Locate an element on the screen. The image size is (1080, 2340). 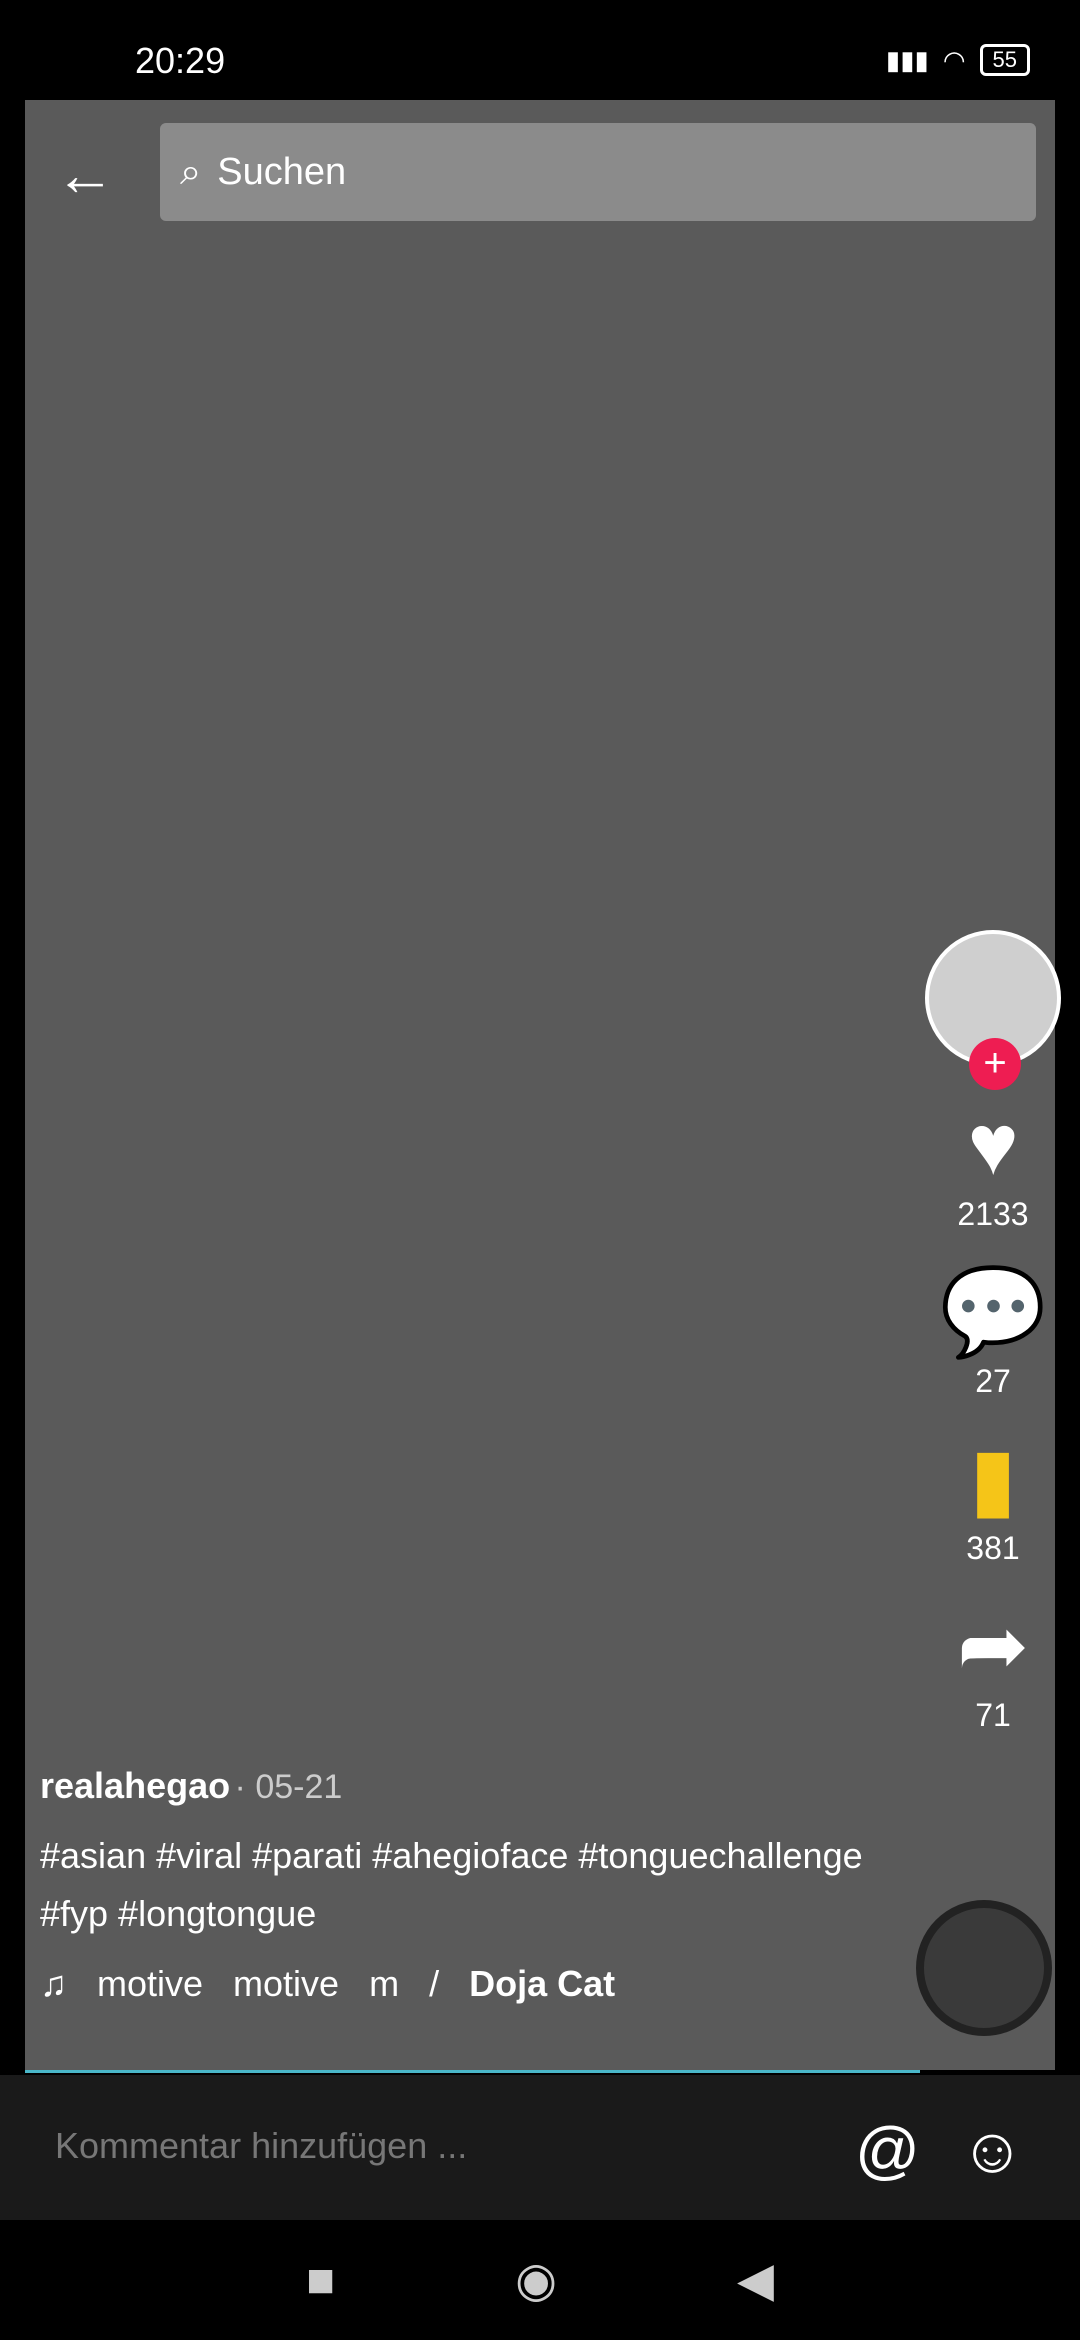
like-button: ♥ 2133 is located at coordinates (992, 1166).